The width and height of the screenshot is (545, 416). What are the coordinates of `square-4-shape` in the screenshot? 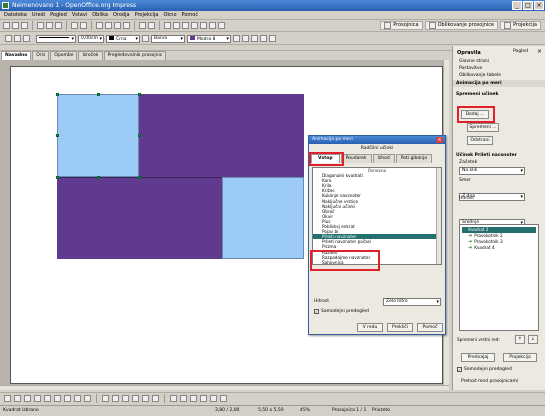 It's located at (263, 218).